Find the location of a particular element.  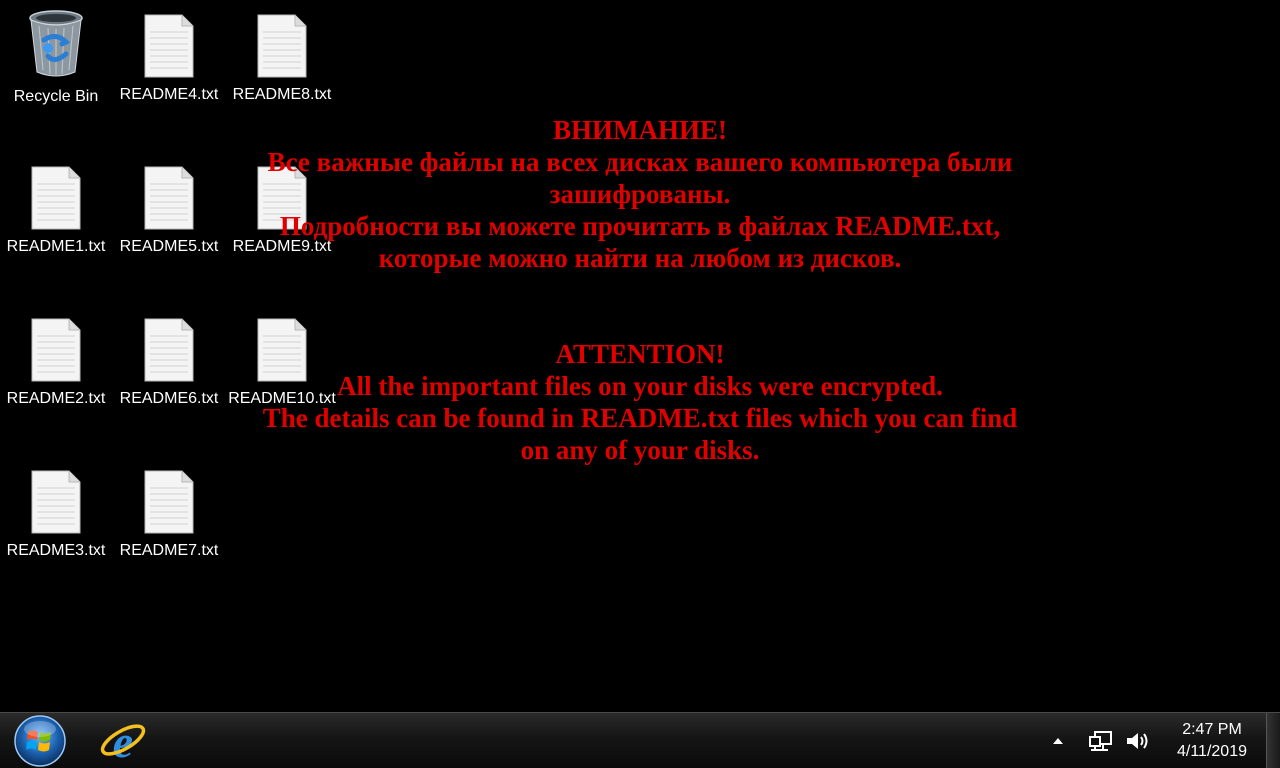

icon-label: README4.txt is located at coordinates (169, 94).